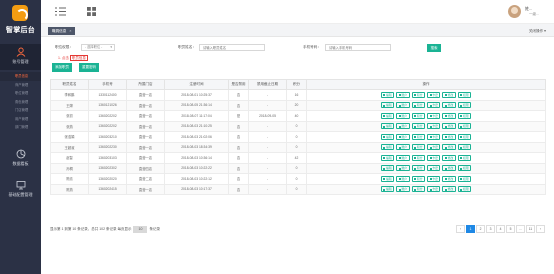  I want to click on sidebar-item-staff: 职员信息, so click(20, 76).